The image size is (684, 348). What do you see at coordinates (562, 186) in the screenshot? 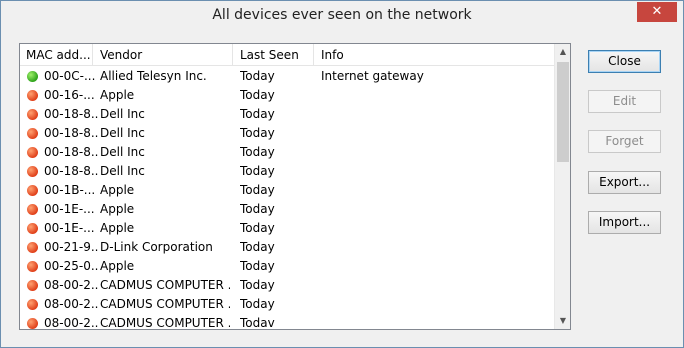
I see `vertical-scrollbar: ▲ ▼` at bounding box center [562, 186].